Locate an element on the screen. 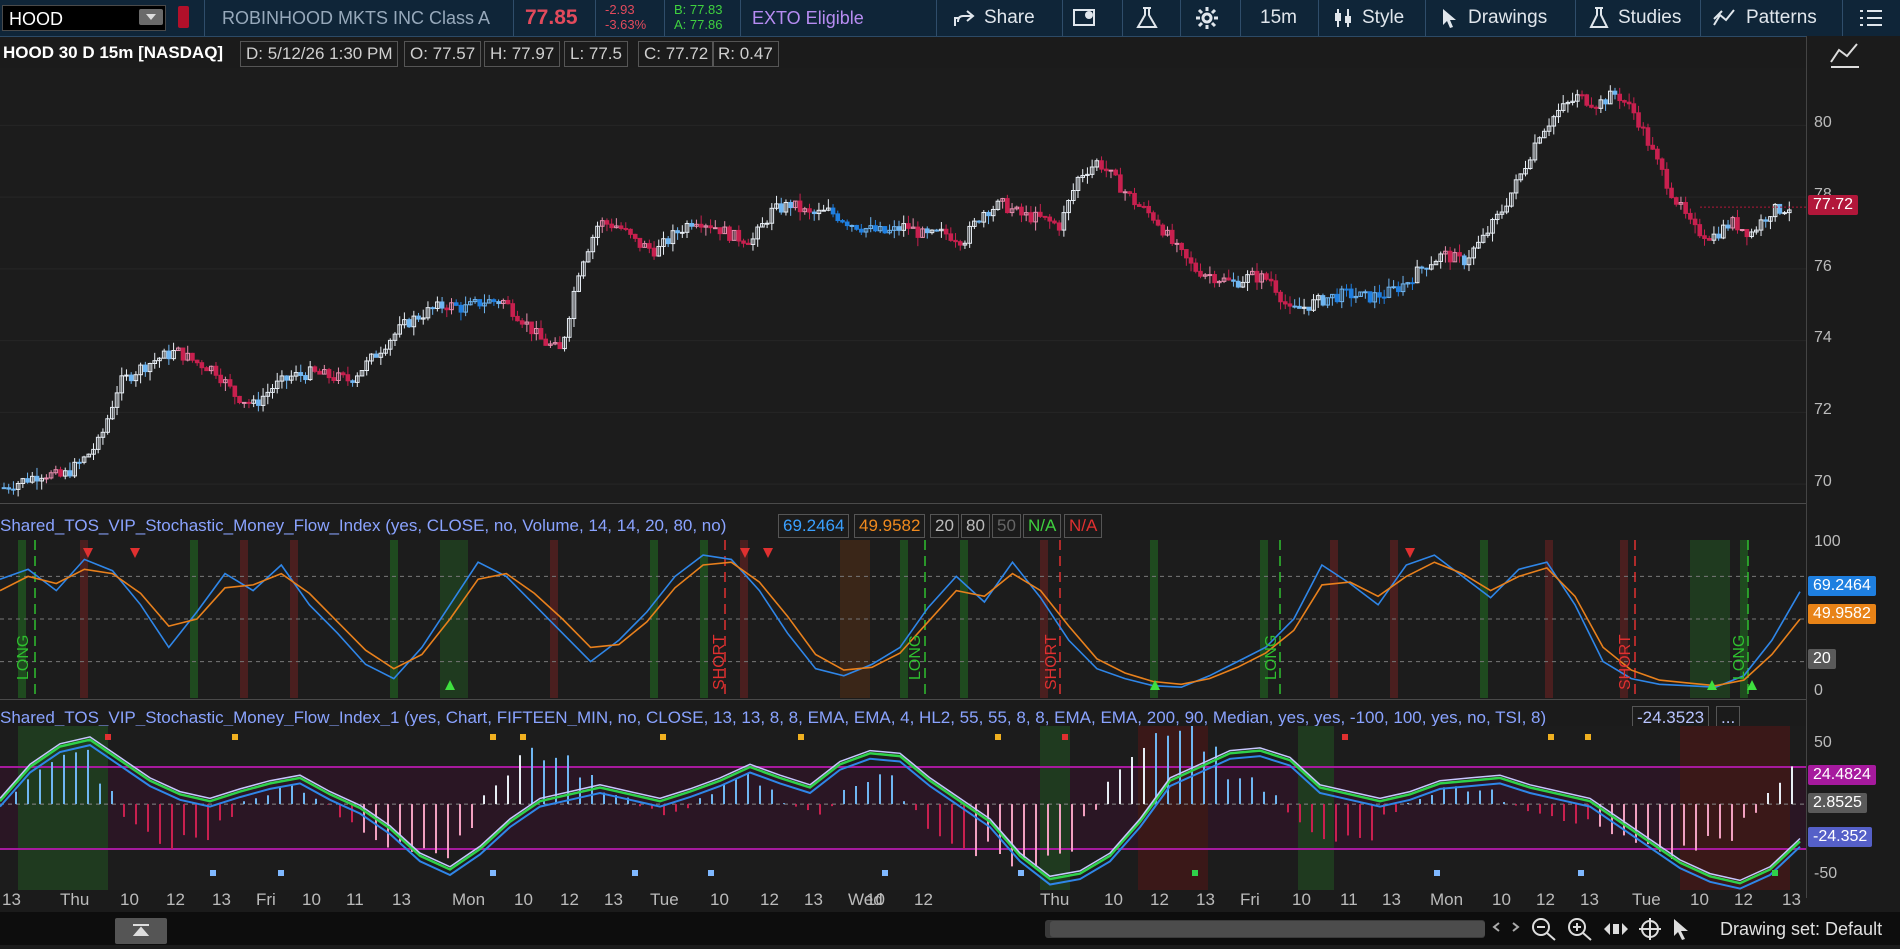 Image resolution: width=1900 pixels, height=949 pixels. pointer-icon is located at coordinates (1682, 929).